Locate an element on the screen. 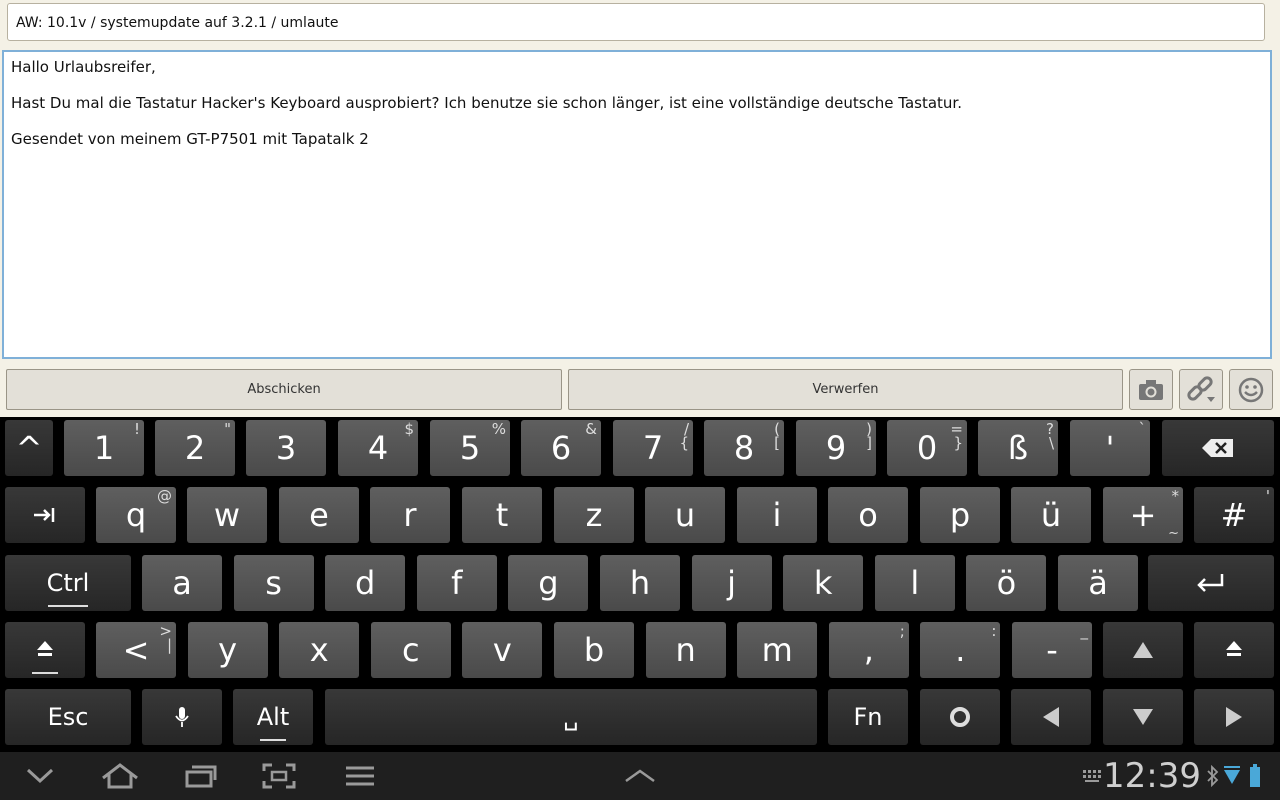  key-label: - is located at coordinates (1052, 650).